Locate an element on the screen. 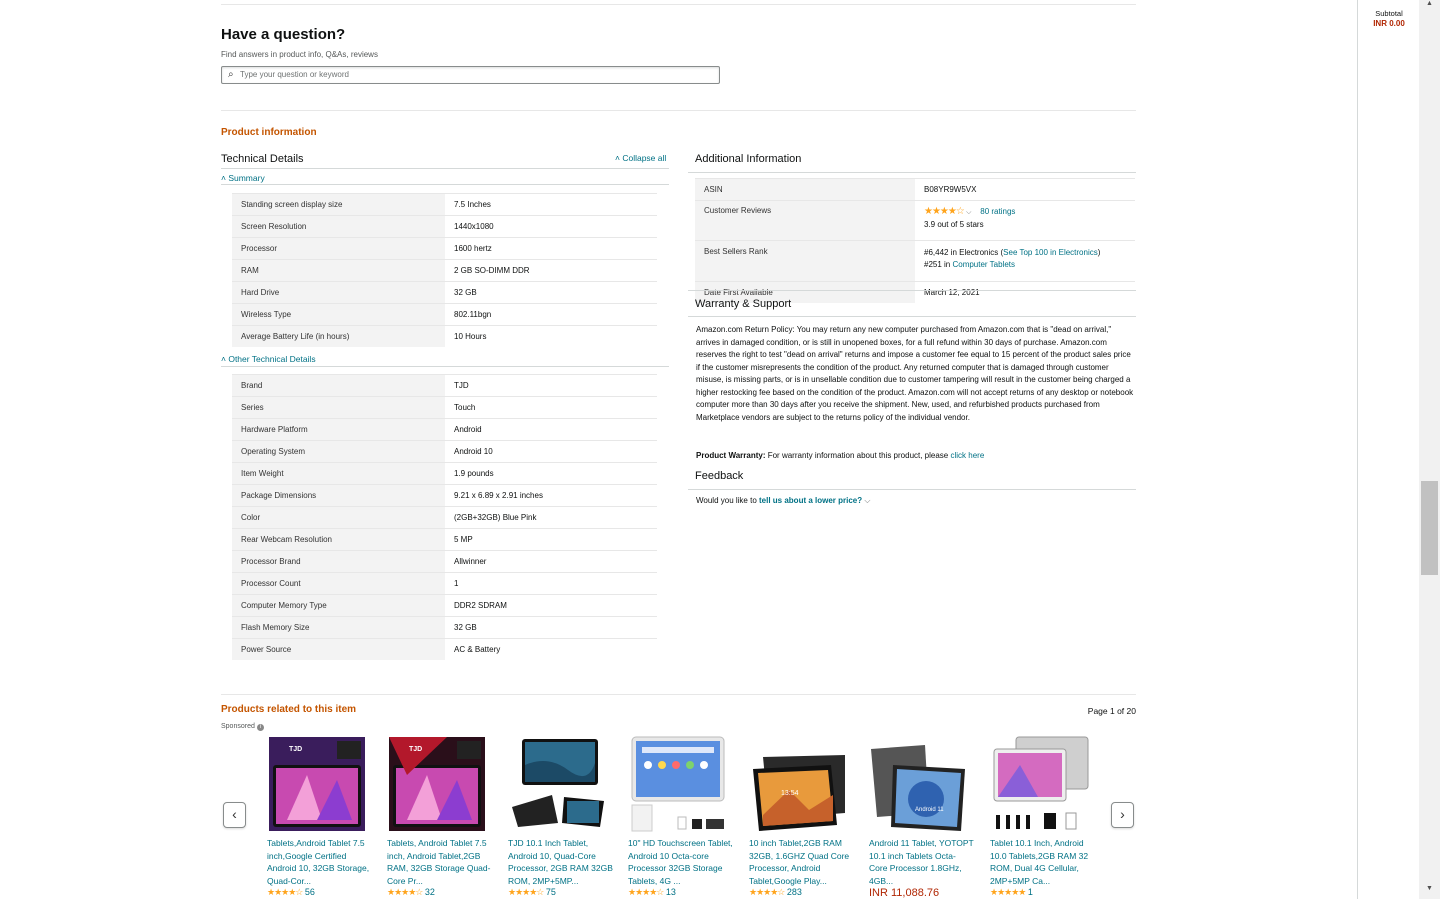 This screenshot has height=899, width=1440. rating-count: 13 is located at coordinates (671, 892).